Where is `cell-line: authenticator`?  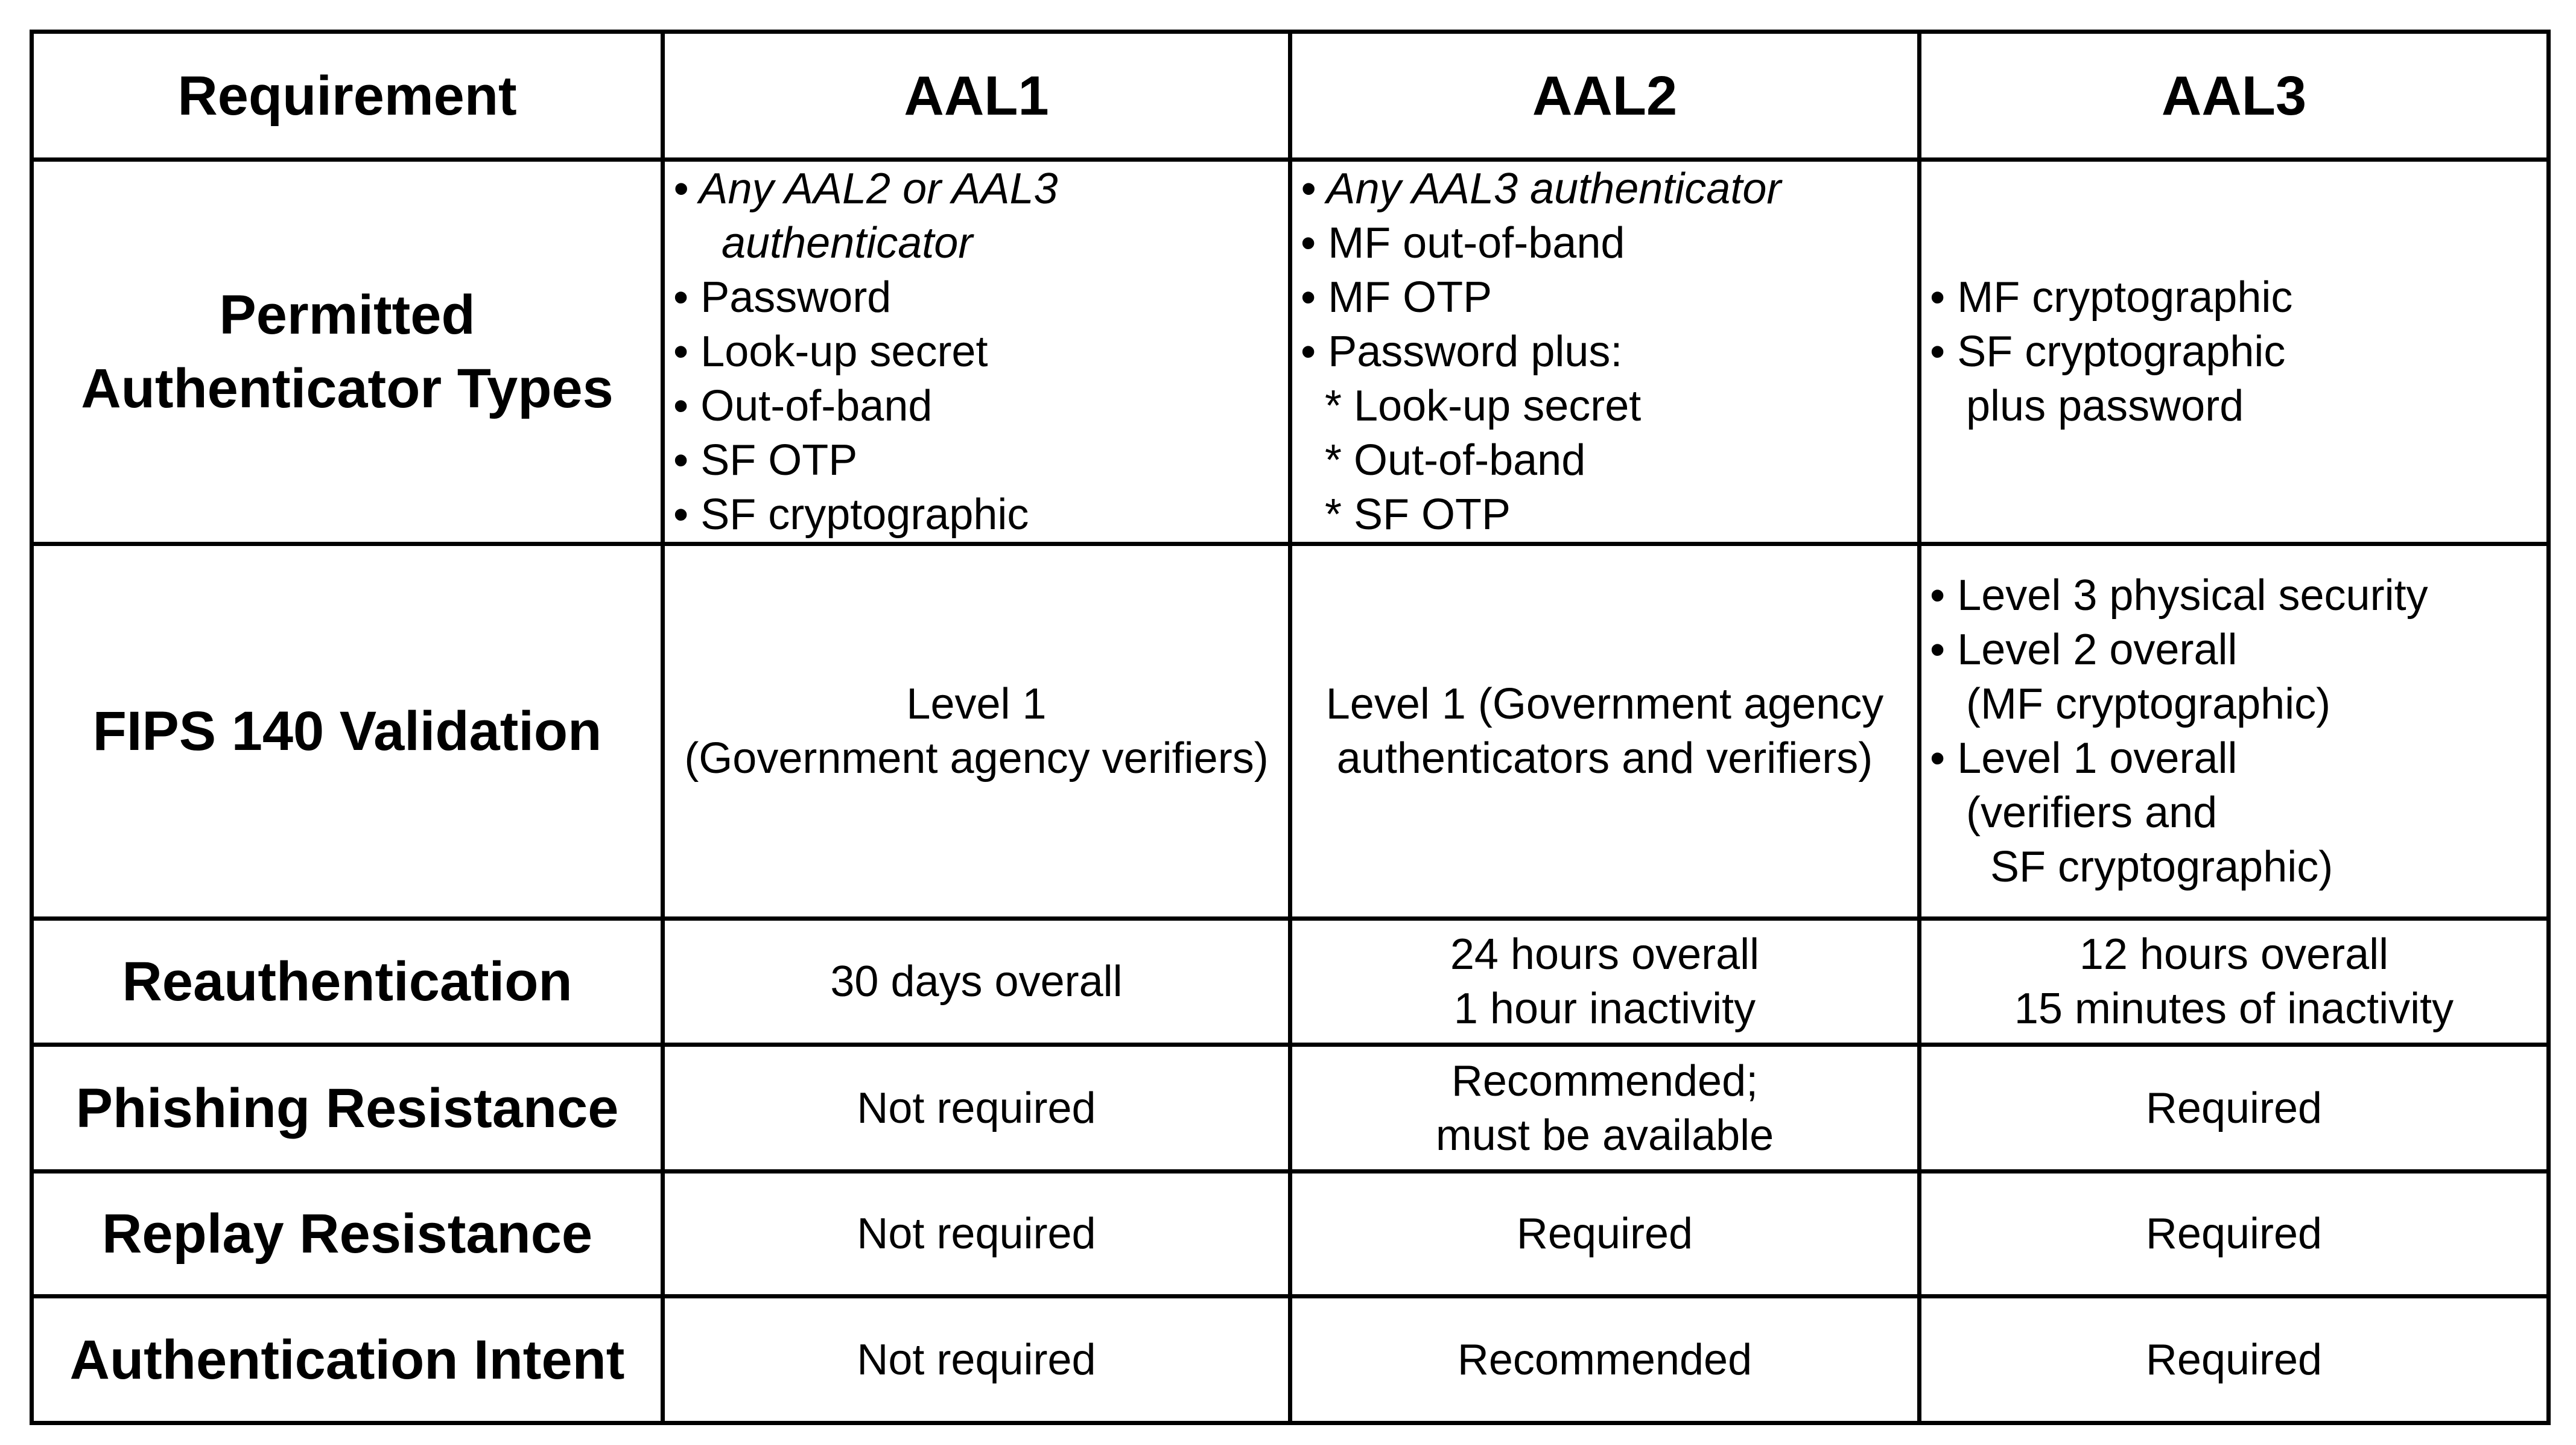 cell-line: authenticator is located at coordinates (823, 243).